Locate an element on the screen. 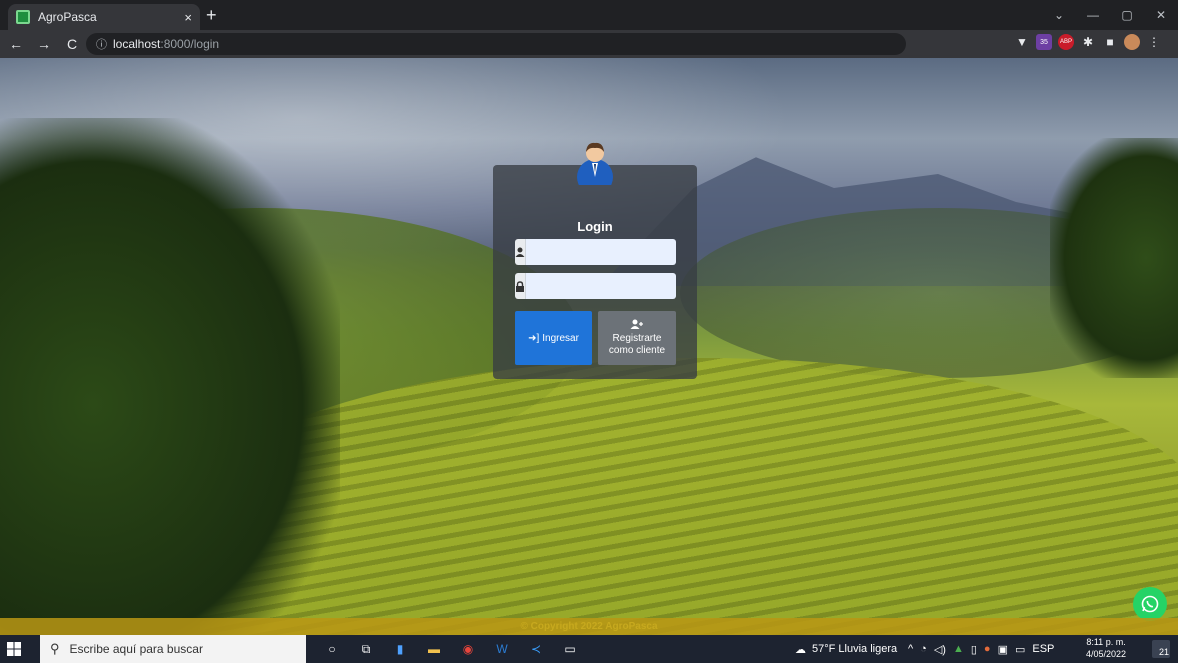 The width and height of the screenshot is (1178, 663). system-tray: ^ ◔ ◁) ▲ ▯ ● ▣ ▭ ESP is located at coordinates (981, 649).